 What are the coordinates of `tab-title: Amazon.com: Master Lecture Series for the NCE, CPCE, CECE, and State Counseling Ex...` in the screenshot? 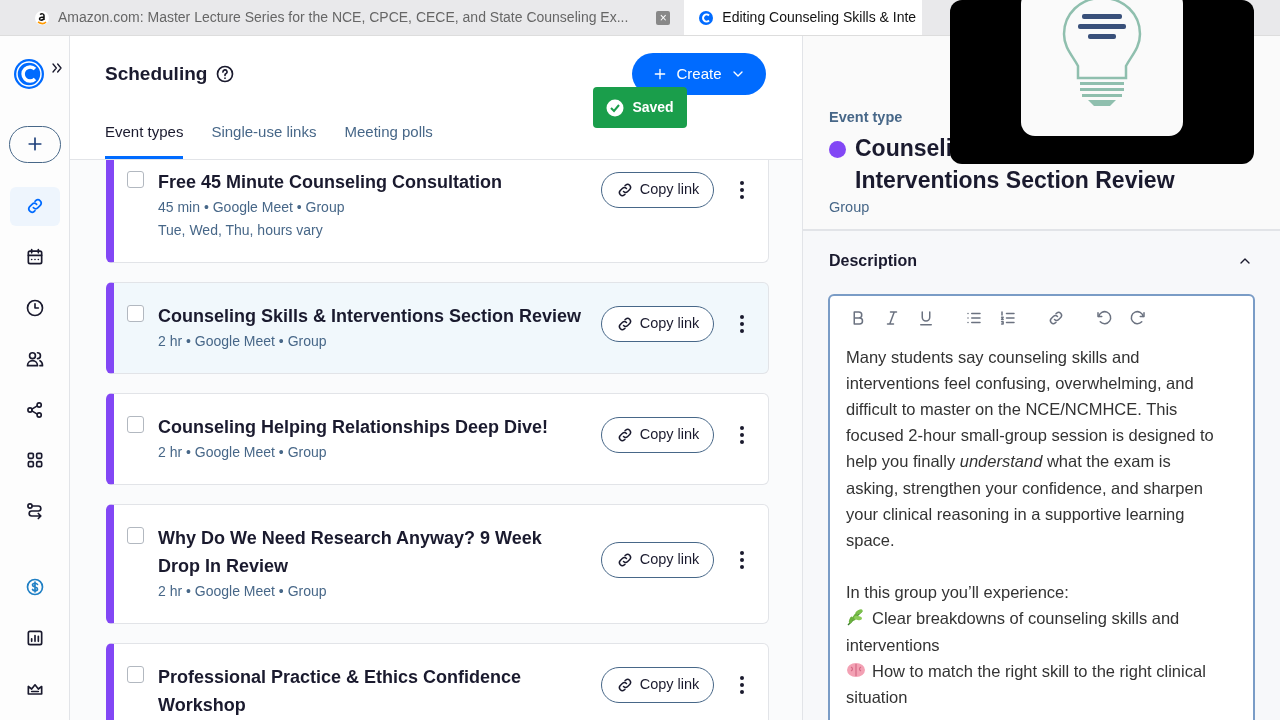 It's located at (343, 17).